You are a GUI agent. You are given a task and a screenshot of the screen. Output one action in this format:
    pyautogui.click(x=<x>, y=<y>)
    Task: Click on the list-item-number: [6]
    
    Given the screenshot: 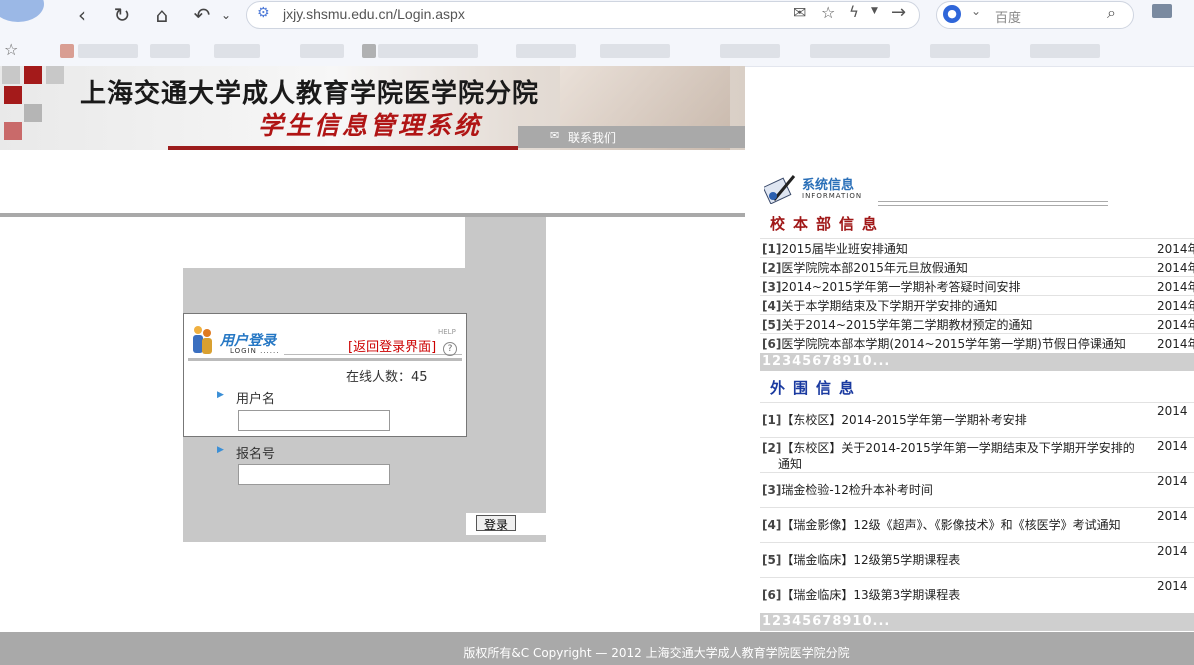 What is the action you would take?
    pyautogui.click(x=772, y=595)
    